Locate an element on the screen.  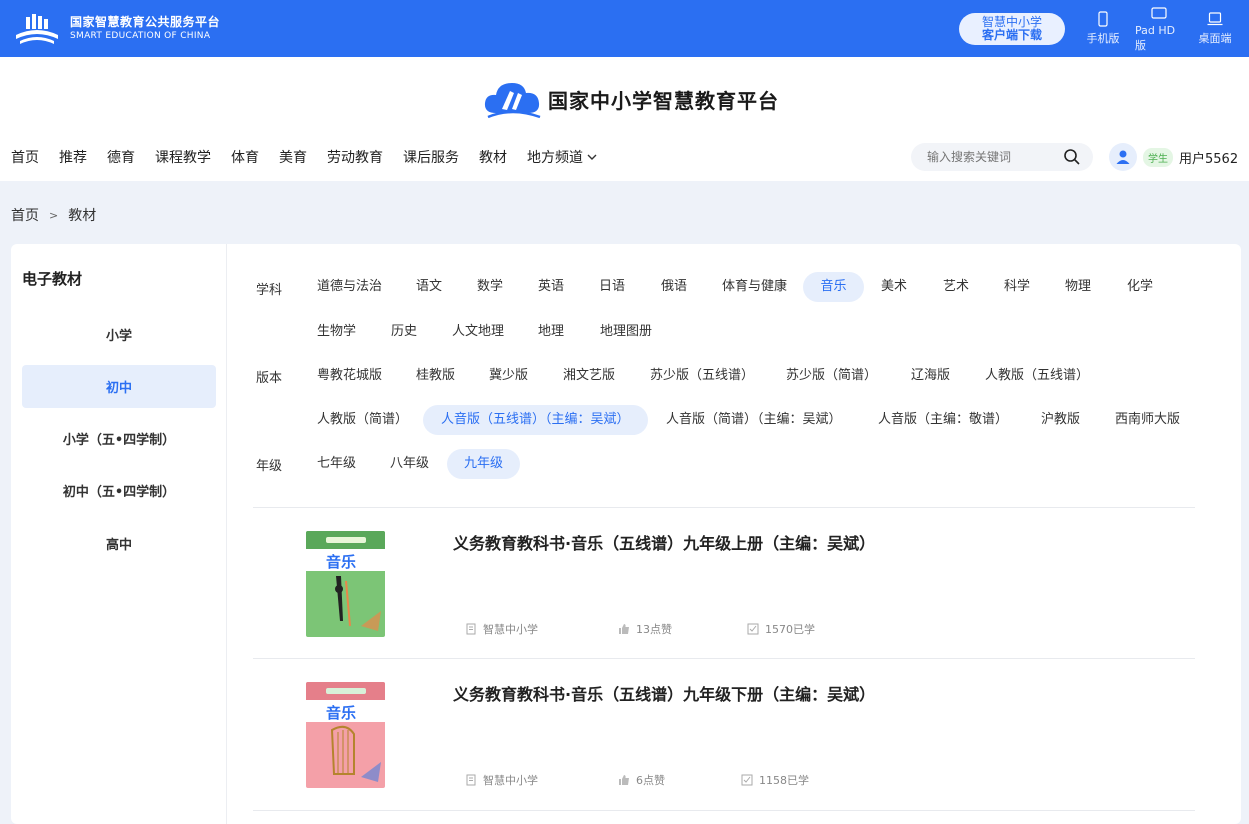
grade-label: 年级 is located at coordinates (269, 466).